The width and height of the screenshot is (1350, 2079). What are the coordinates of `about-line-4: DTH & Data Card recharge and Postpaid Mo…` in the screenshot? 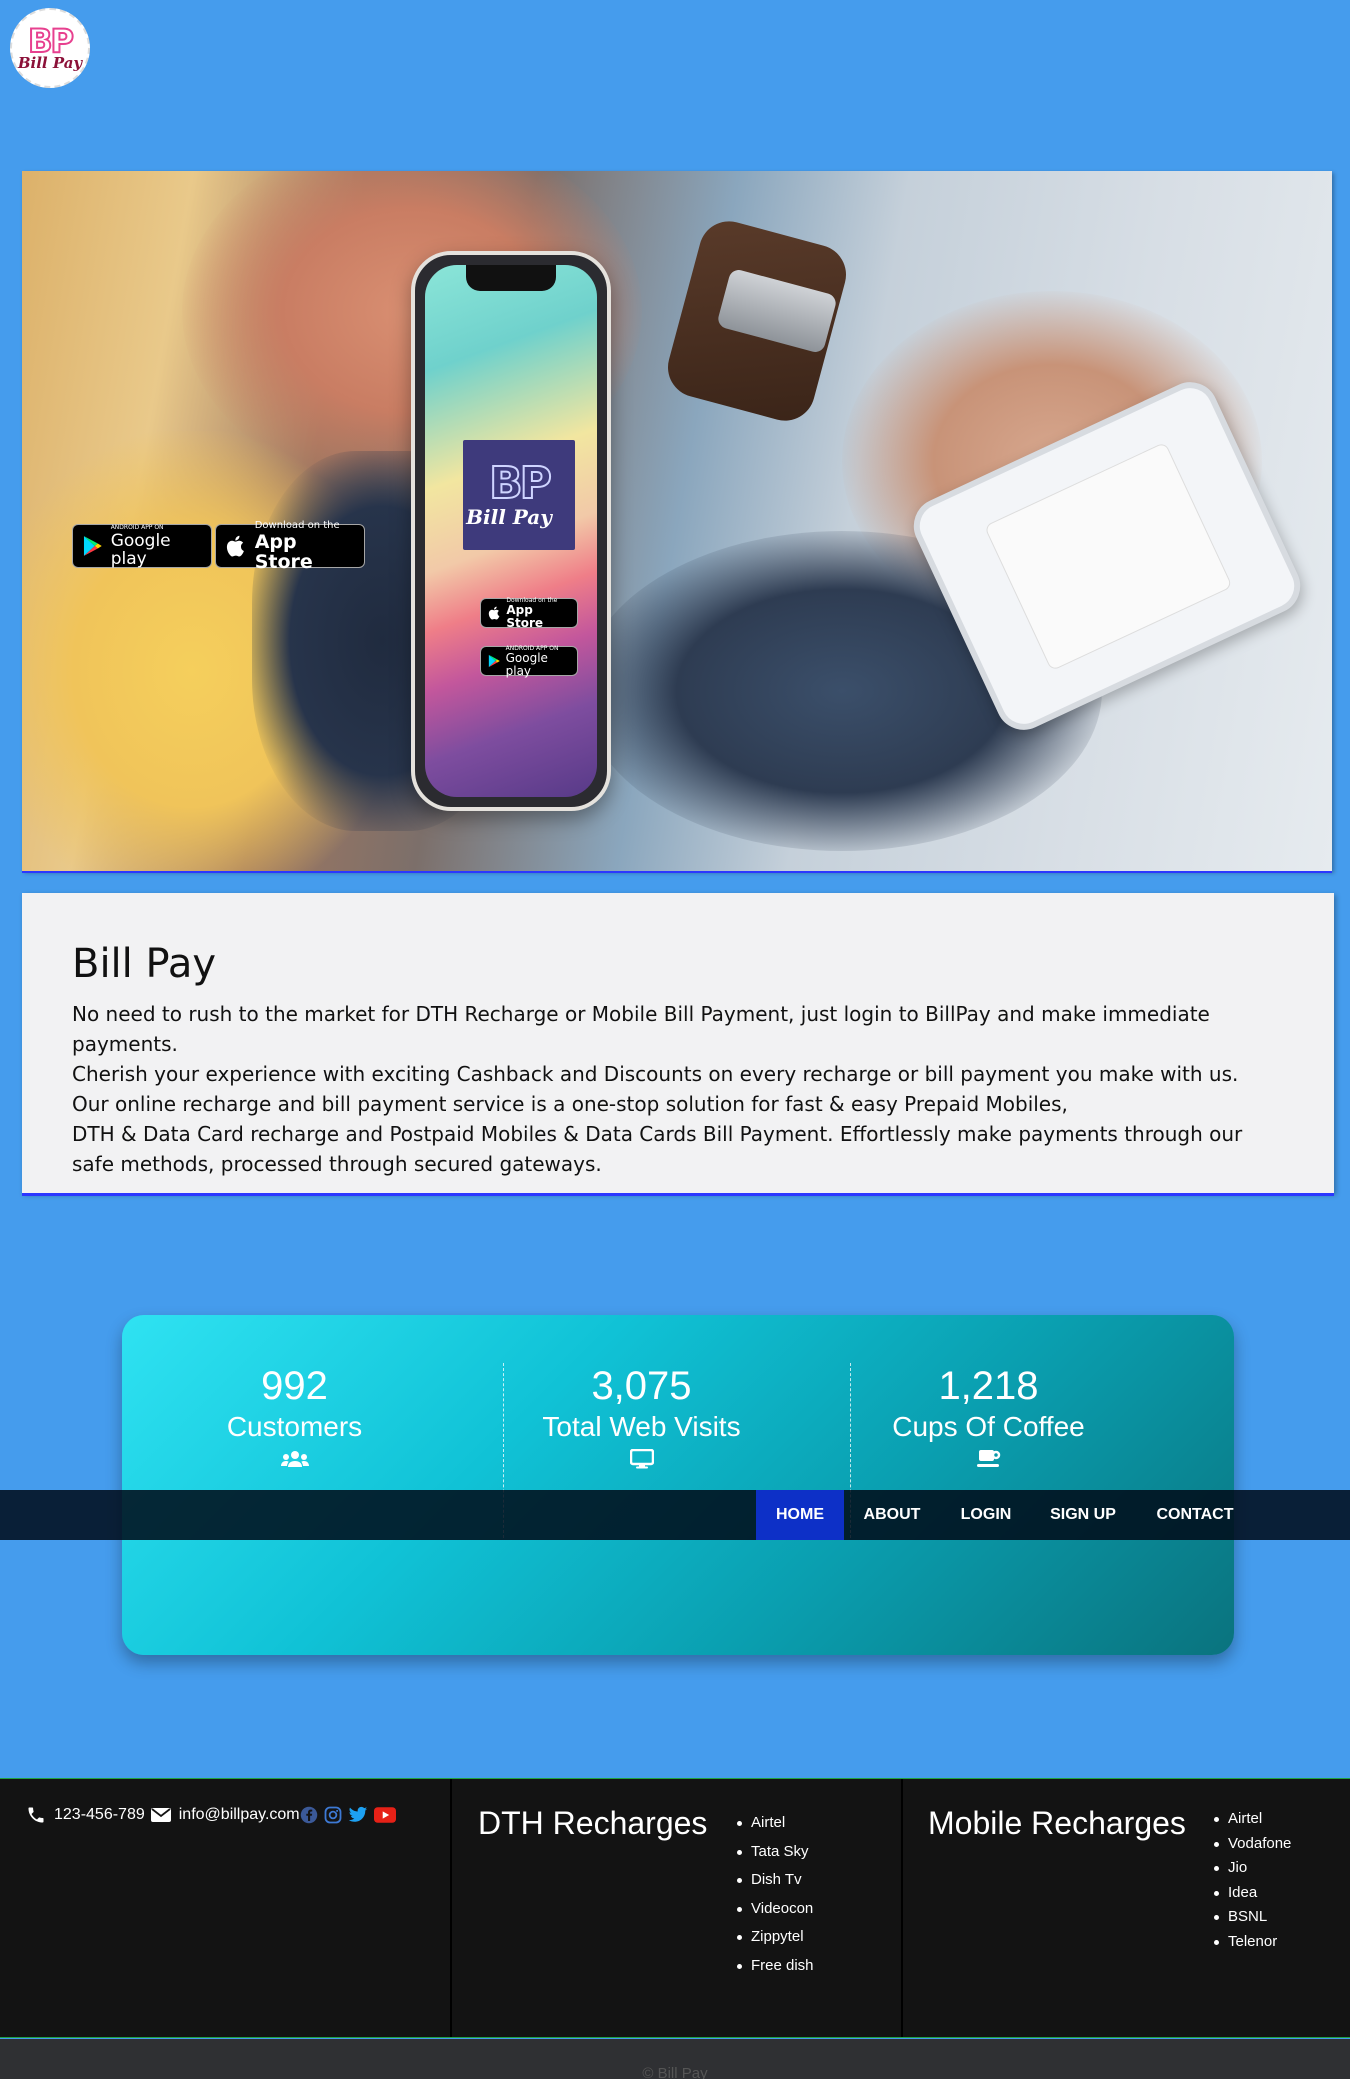 It's located at (657, 1149).